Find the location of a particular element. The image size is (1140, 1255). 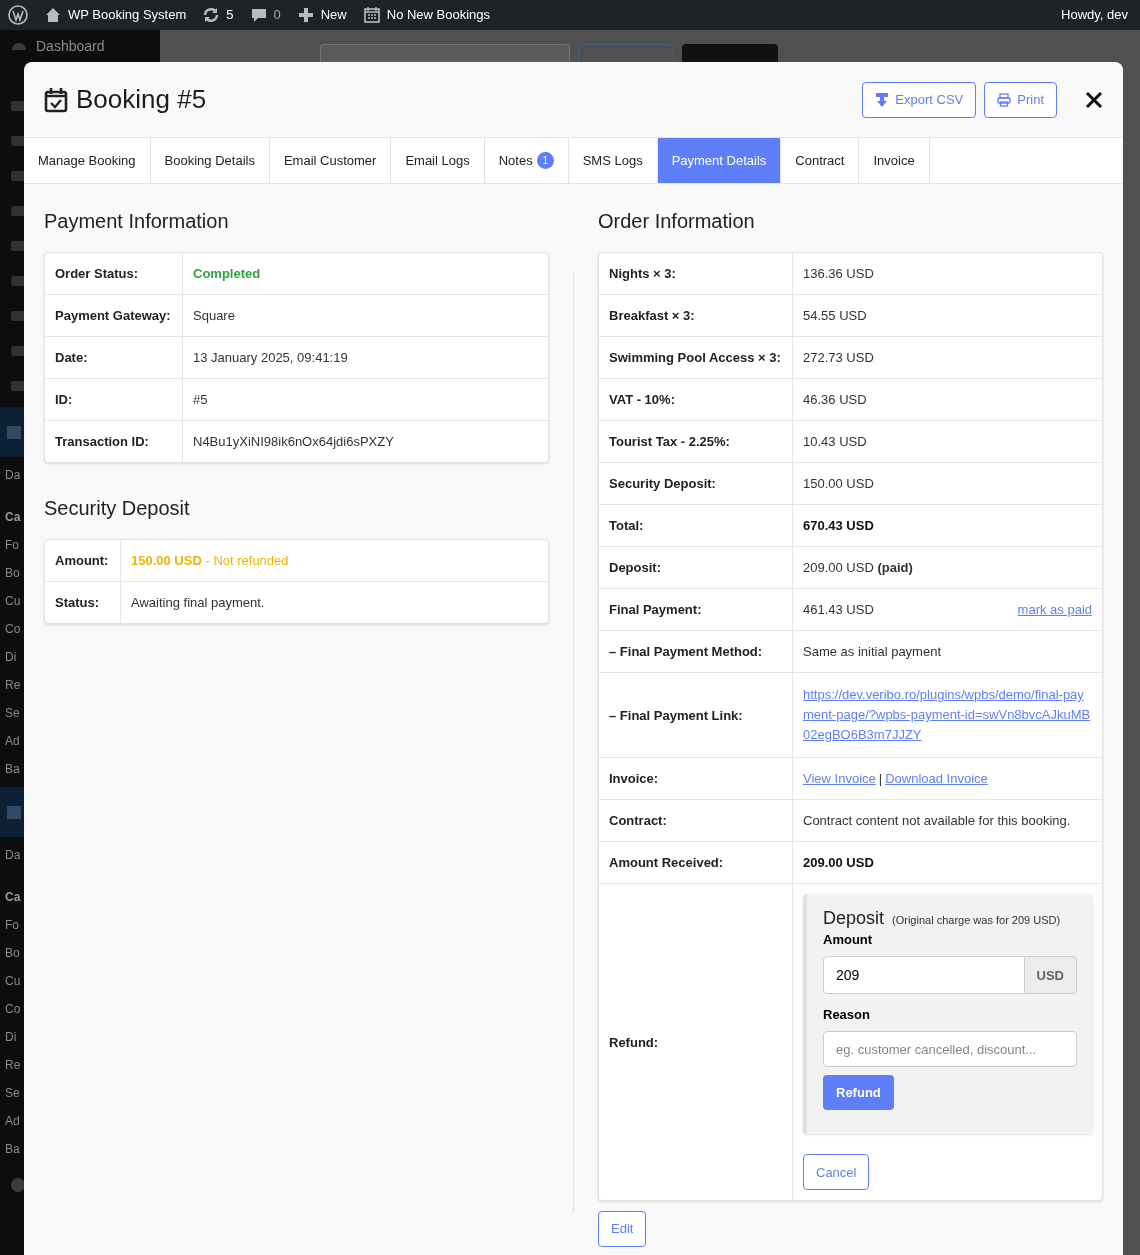

table-label: Date: is located at coordinates (114, 357).